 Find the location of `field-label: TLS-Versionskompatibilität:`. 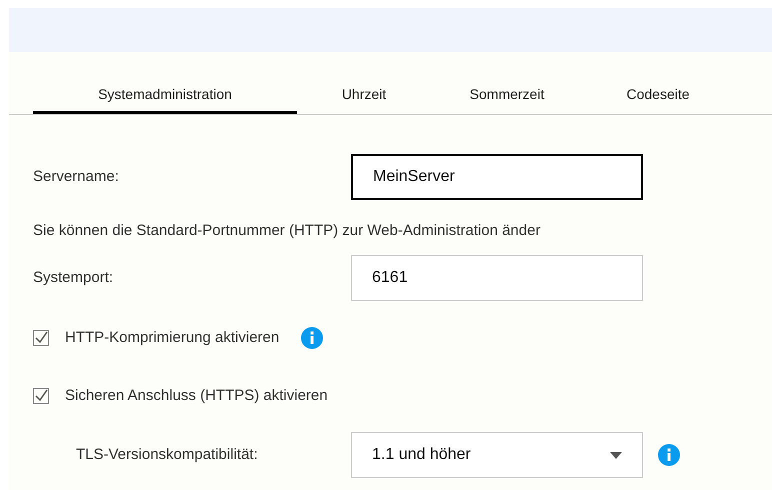

field-label: TLS-Versionskompatibilität: is located at coordinates (167, 454).